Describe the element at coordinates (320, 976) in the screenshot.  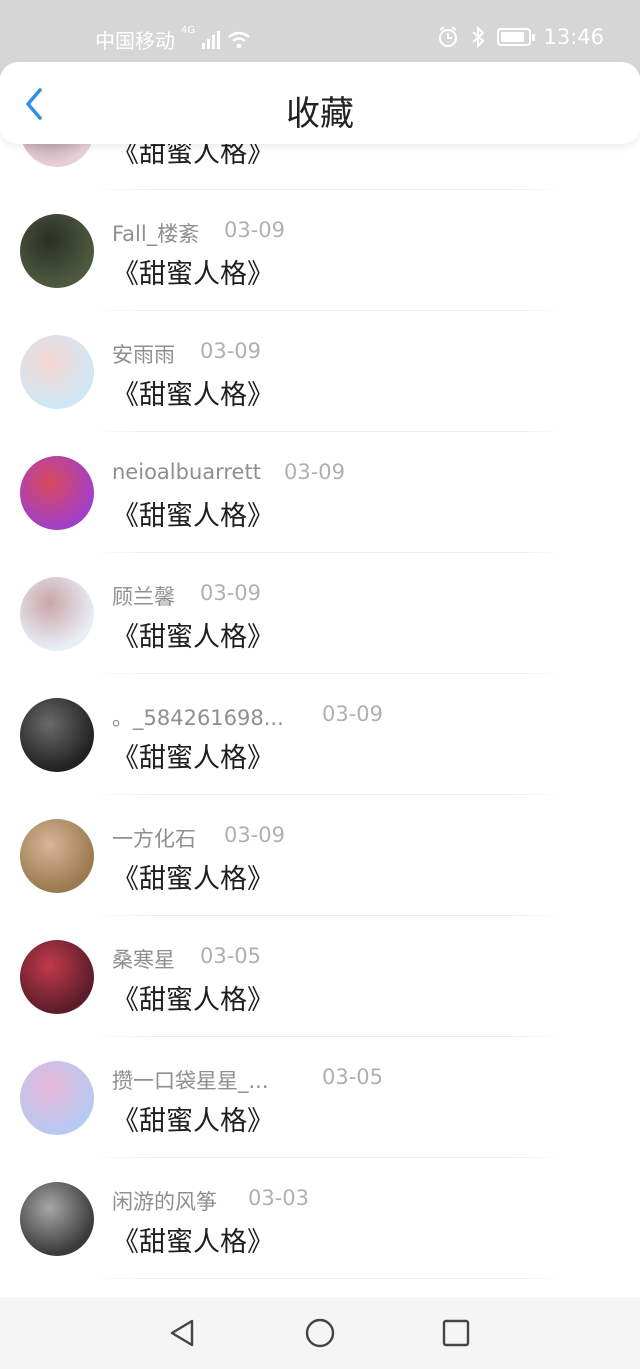
I see `list-item: 桑寒星 03-05 《甜蜜人格》` at that location.